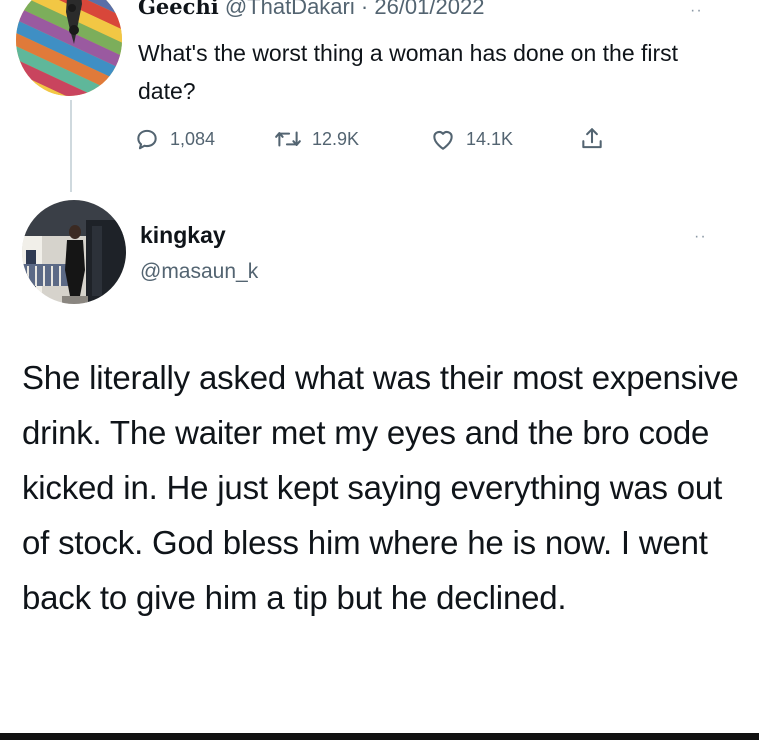 This screenshot has height=740, width=759. What do you see at coordinates (193, 138) in the screenshot?
I see `reply-count: 1,084` at bounding box center [193, 138].